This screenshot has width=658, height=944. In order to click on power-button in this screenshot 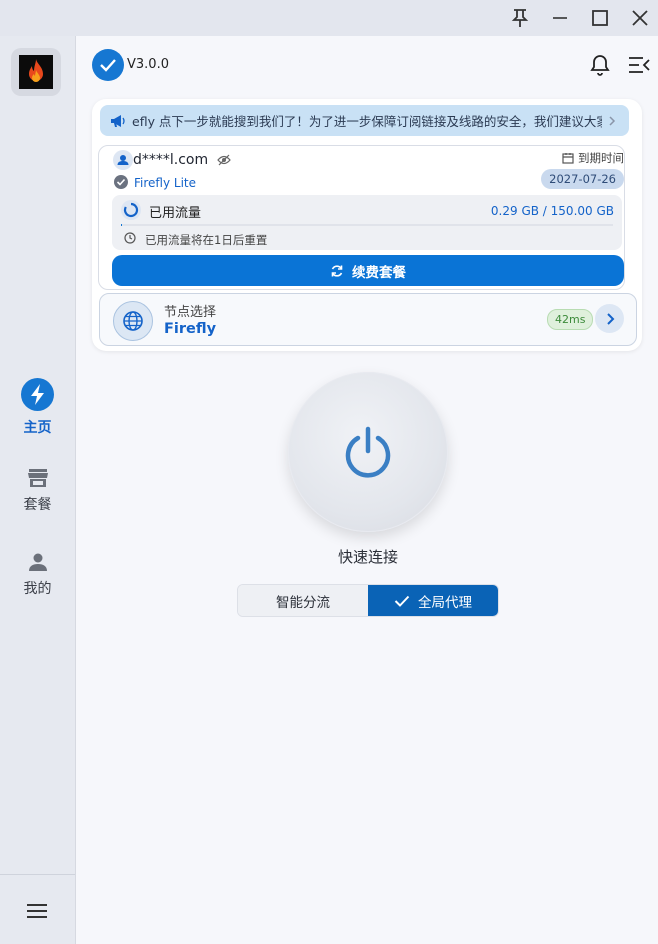, I will do `click(368, 452)`.